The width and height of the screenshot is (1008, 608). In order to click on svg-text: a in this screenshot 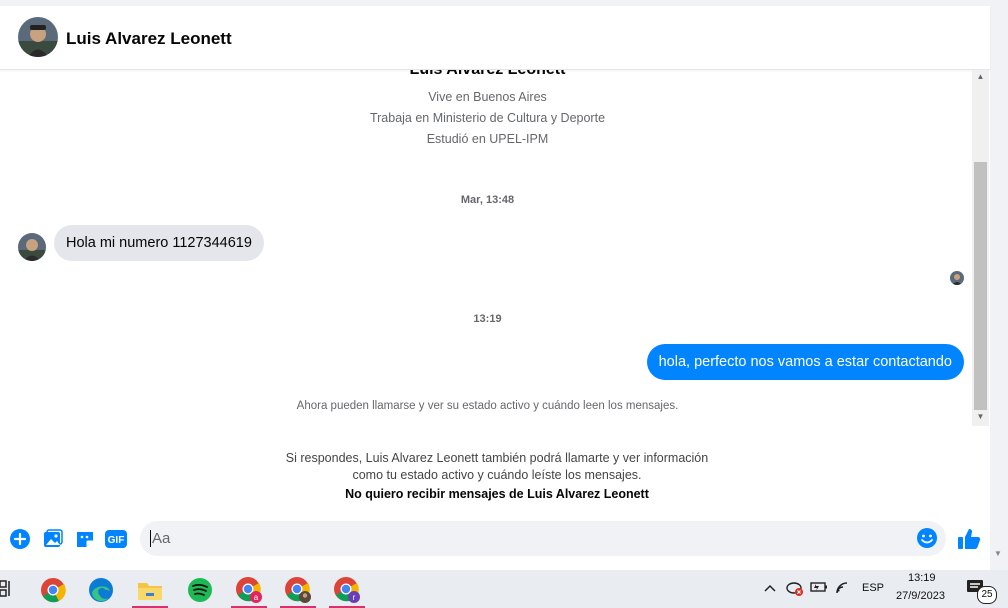, I will do `click(256, 597)`.